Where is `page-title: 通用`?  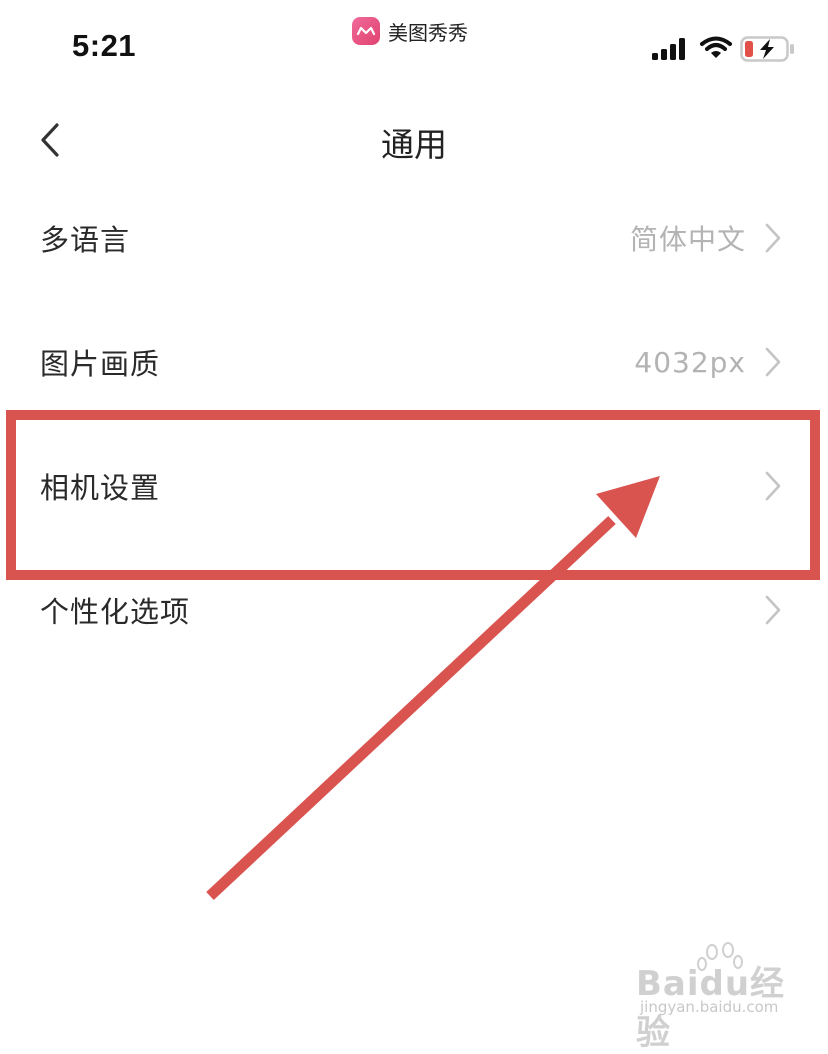 page-title: 通用 is located at coordinates (414, 144).